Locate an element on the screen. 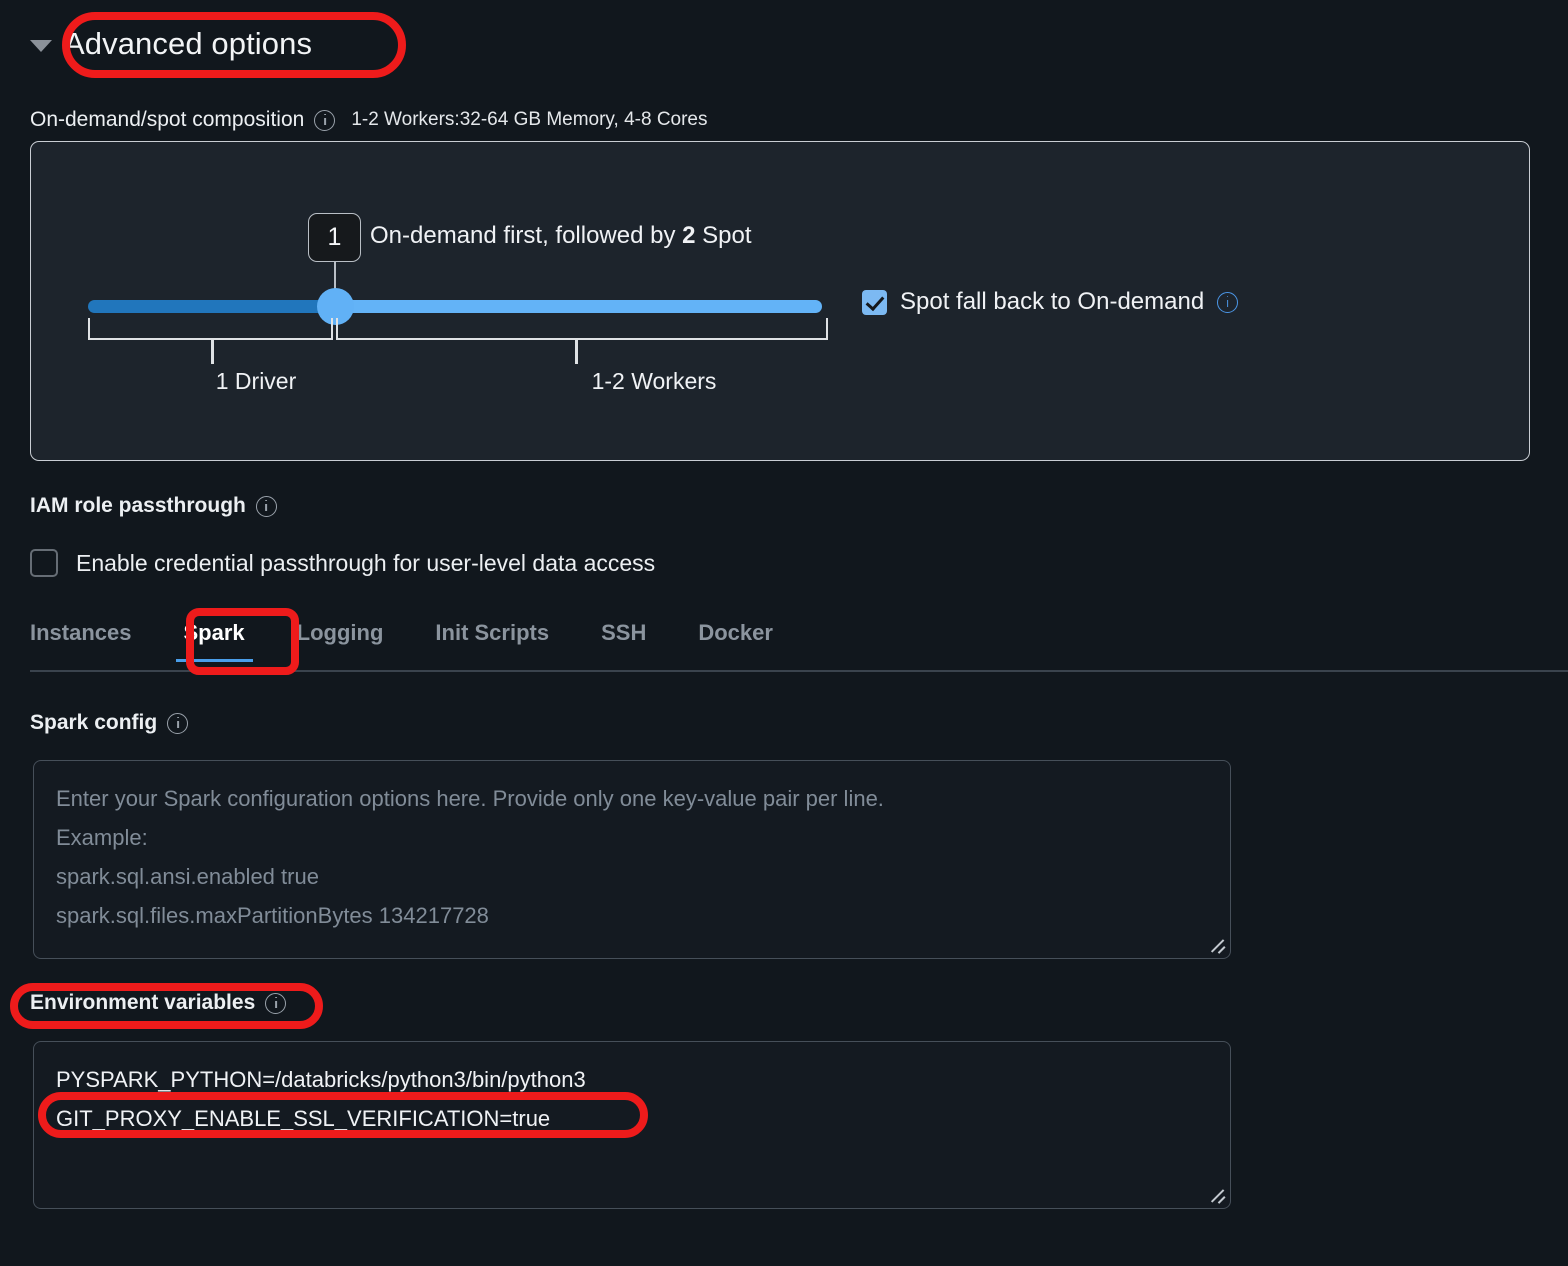 The height and width of the screenshot is (1266, 1568). tab-init-scripts: Init Scripts is located at coordinates (492, 641).